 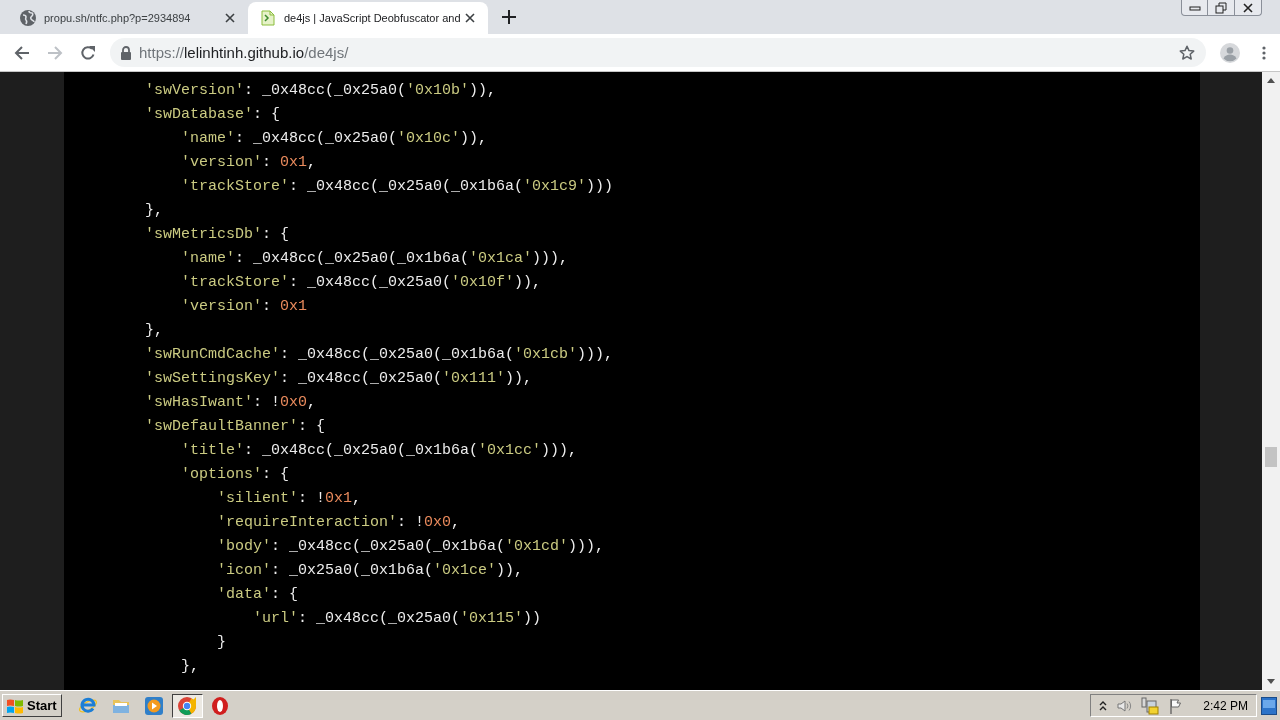 I want to click on code-line: 'swMetricsDb': {, so click(x=217, y=235).